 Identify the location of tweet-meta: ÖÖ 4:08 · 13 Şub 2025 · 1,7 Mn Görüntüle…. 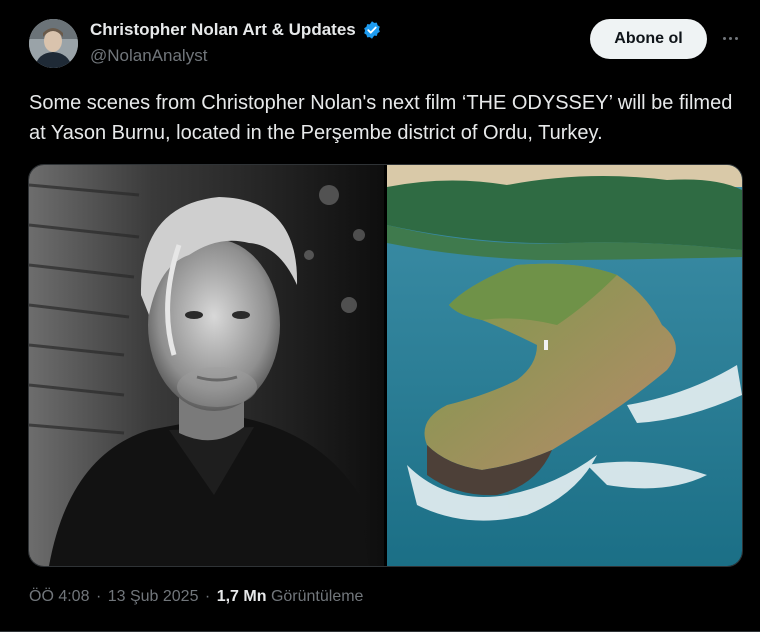
(196, 597).